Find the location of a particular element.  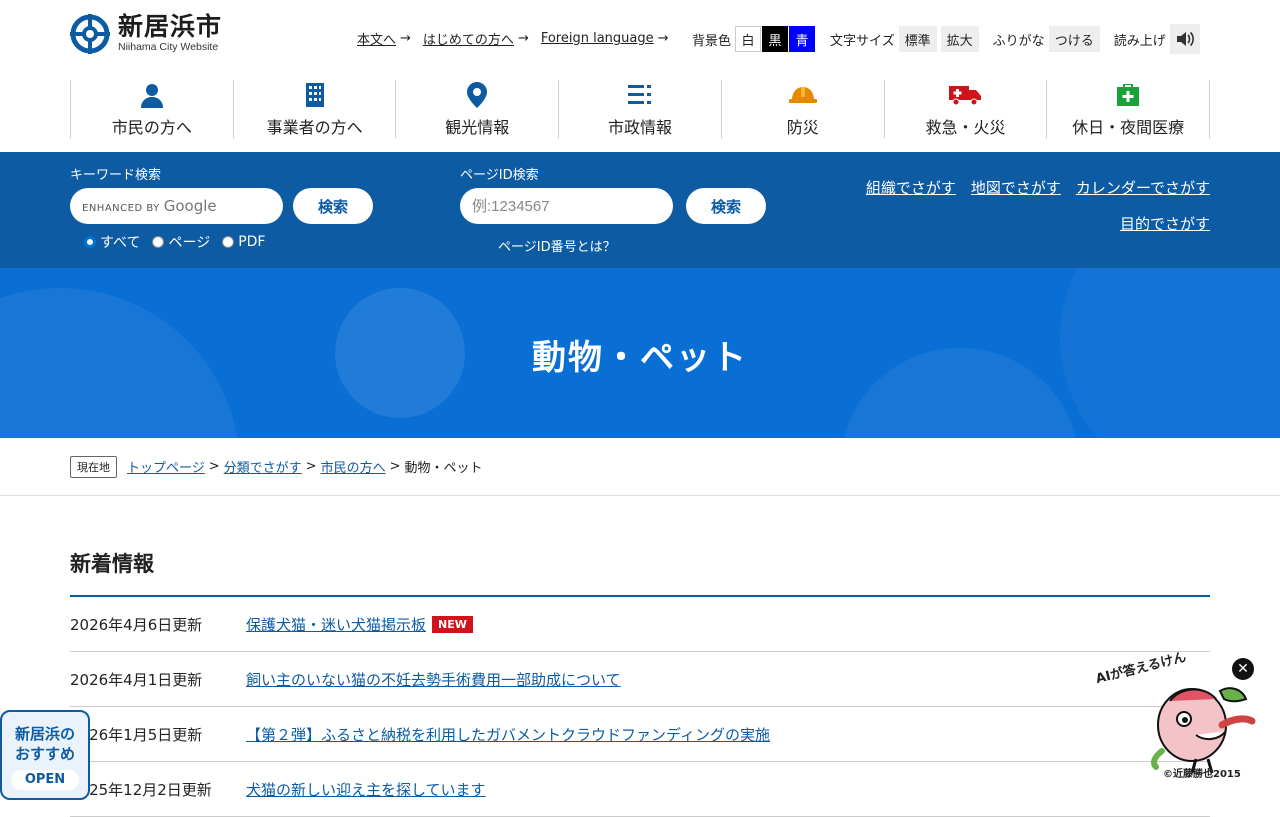

current-location-label: 現在地 is located at coordinates (93, 466).